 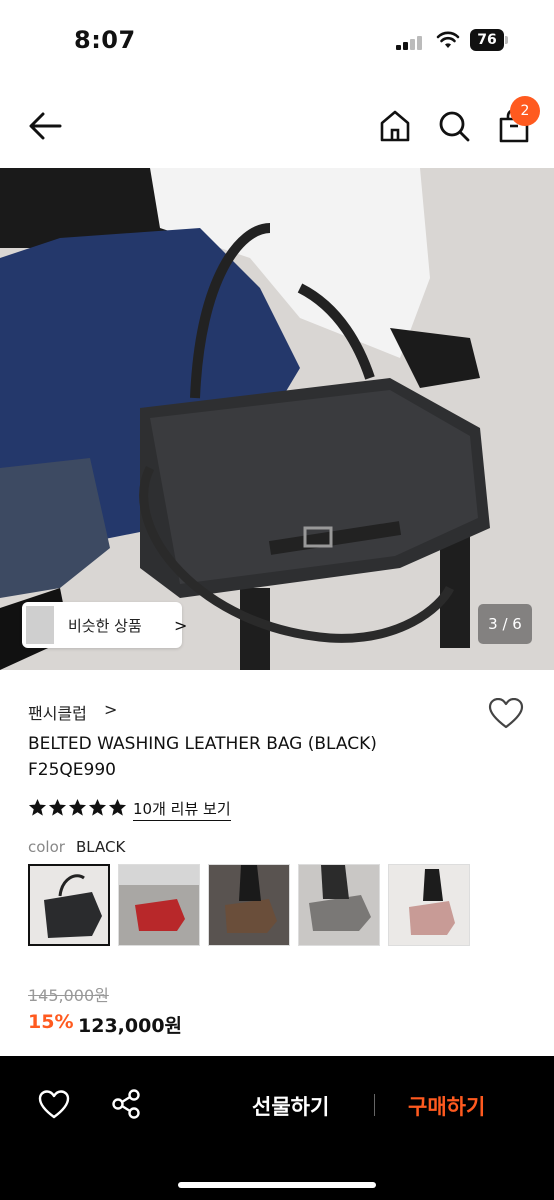 I want to click on view-reviews-link: 10개 리뷰 보기, so click(x=182, y=809).